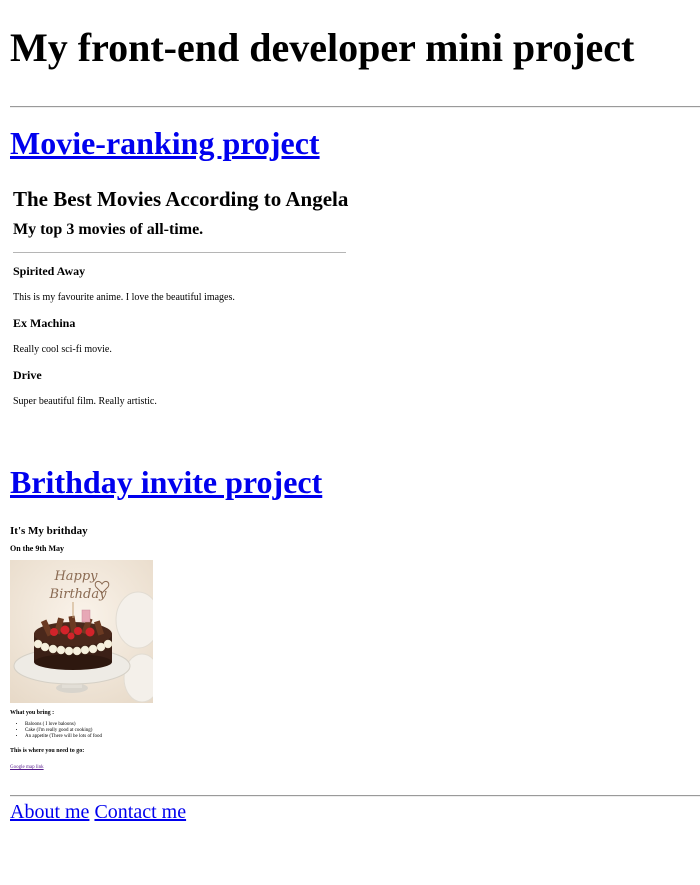  Describe the element at coordinates (108, 229) in the screenshot. I see `movies-subheading: My top 3 movies of all-time.` at that location.